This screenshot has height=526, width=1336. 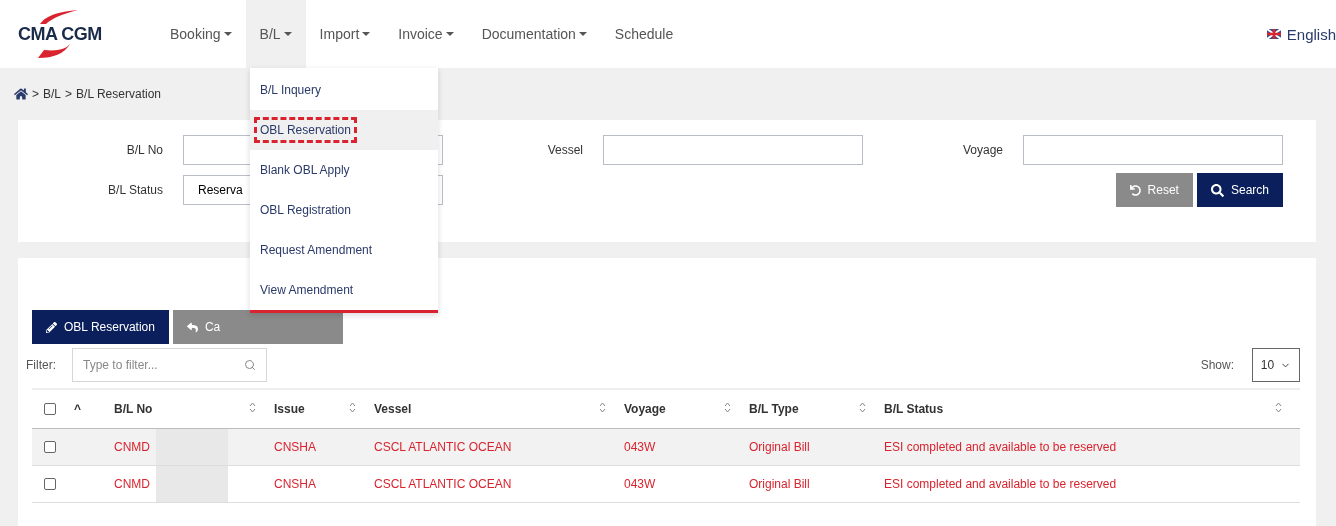 I want to click on pencil-icon, so click(x=51, y=327).